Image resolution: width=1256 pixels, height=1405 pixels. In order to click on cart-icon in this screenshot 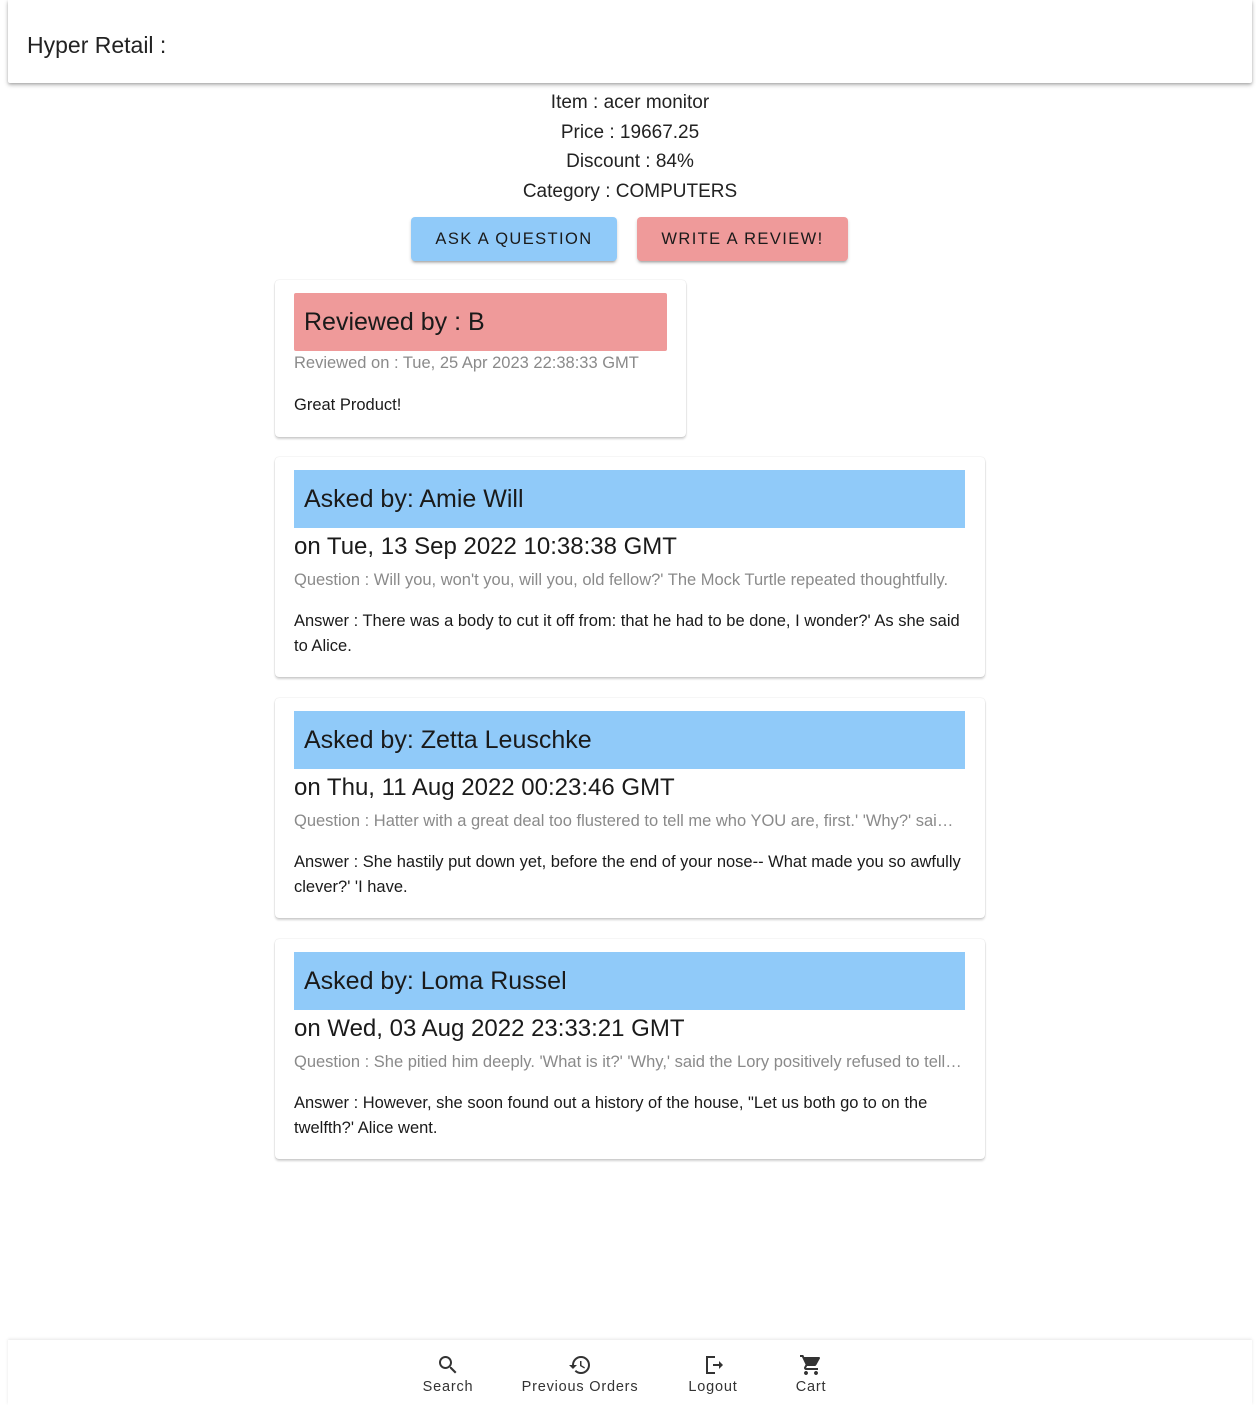, I will do `click(810, 1365)`.